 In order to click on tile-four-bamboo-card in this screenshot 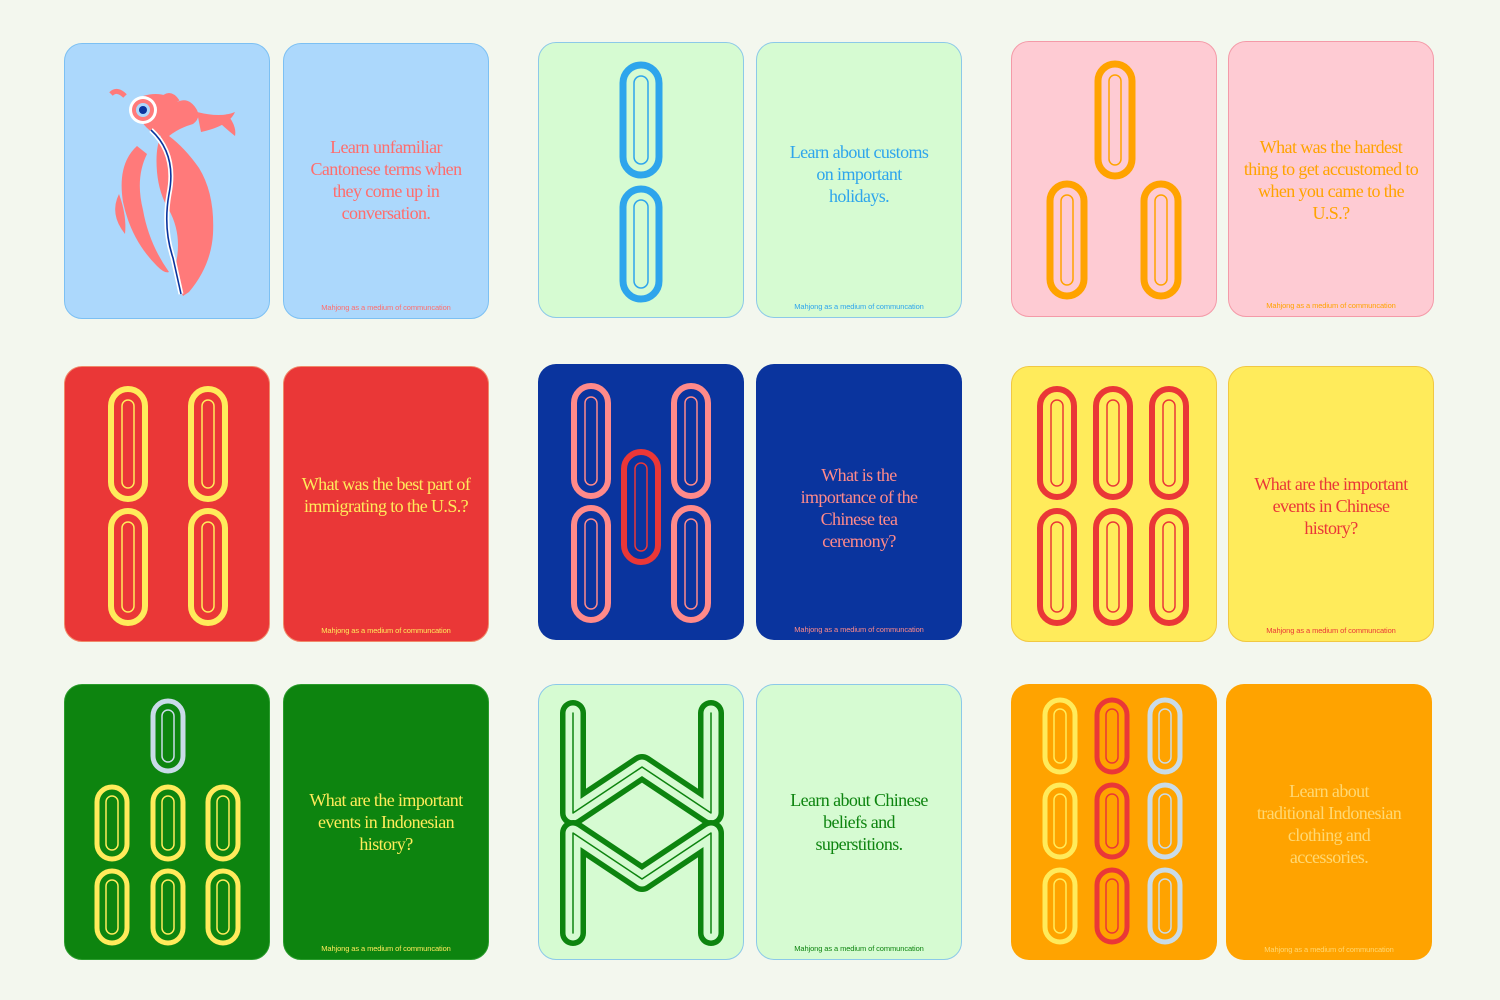, I will do `click(167, 504)`.